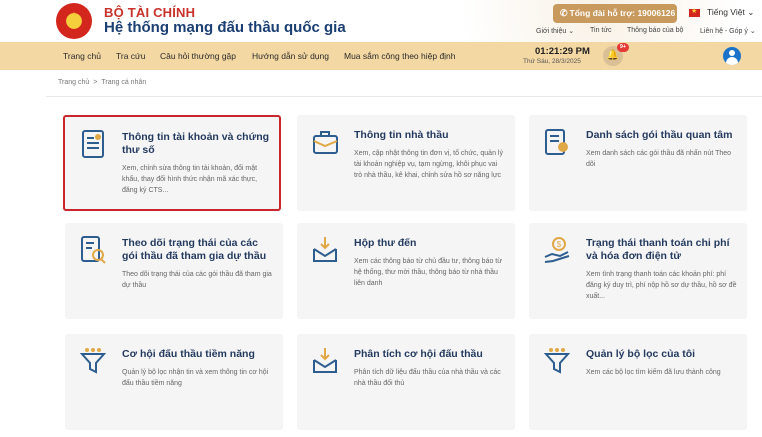 Image resolution: width=762 pixels, height=437 pixels. Describe the element at coordinates (73, 82) in the screenshot. I see `breadcrumb-home: Trang chủ` at that location.